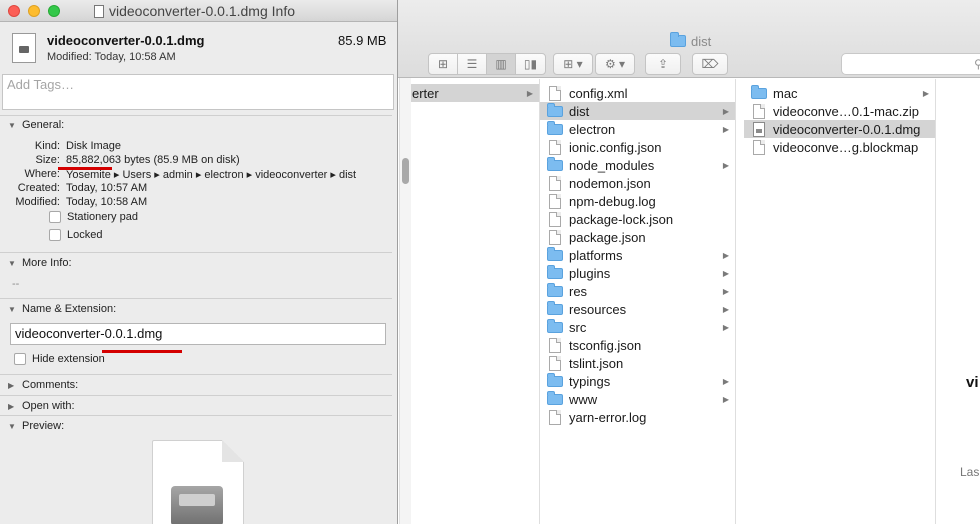  I want to click on share-button: ⇪, so click(663, 64).